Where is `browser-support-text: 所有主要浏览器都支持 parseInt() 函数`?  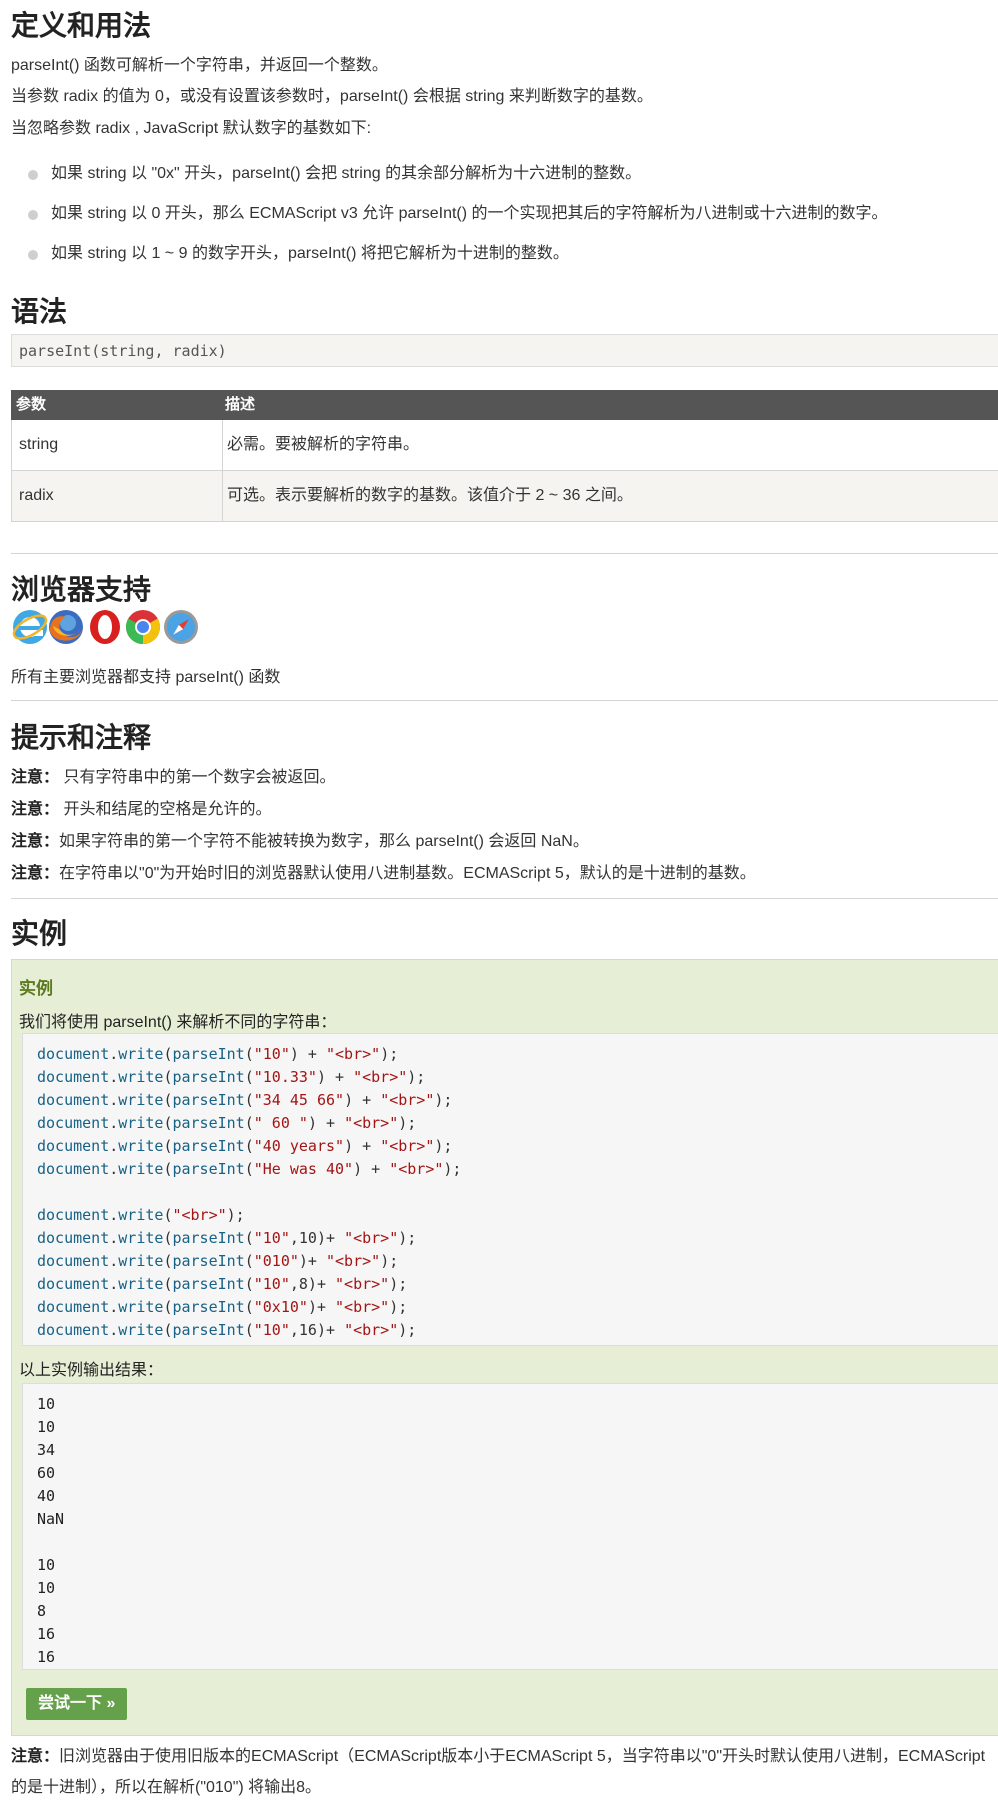 browser-support-text: 所有主要浏览器都支持 parseInt() 函数 is located at coordinates (146, 677).